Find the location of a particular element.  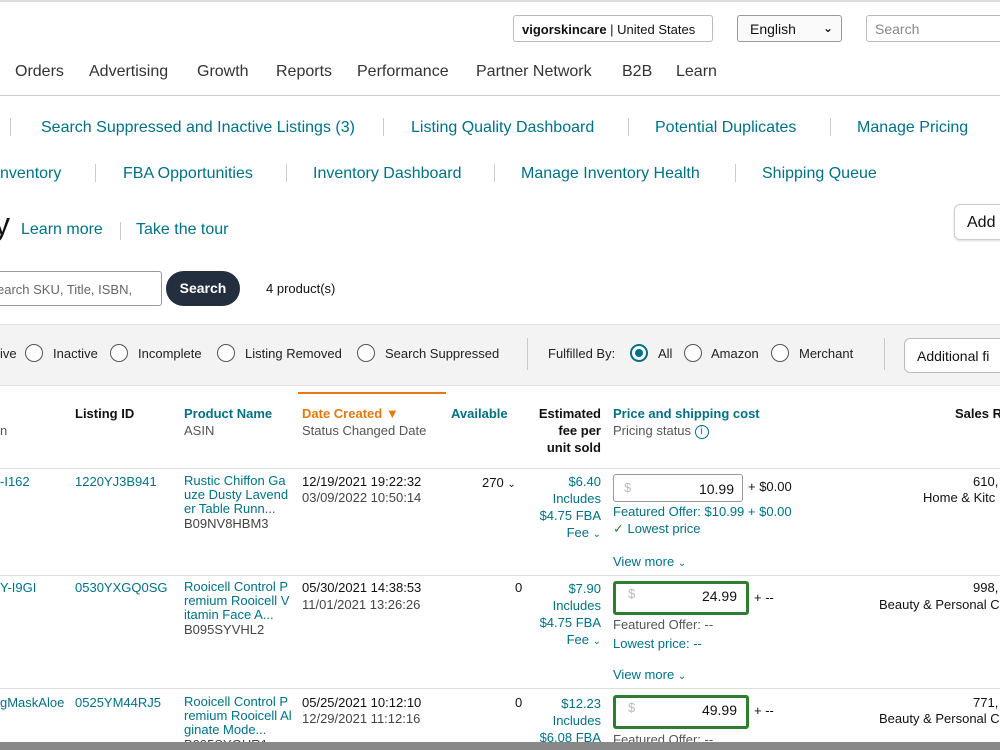

rank-category: Beauty & Personal C is located at coordinates (939, 604).